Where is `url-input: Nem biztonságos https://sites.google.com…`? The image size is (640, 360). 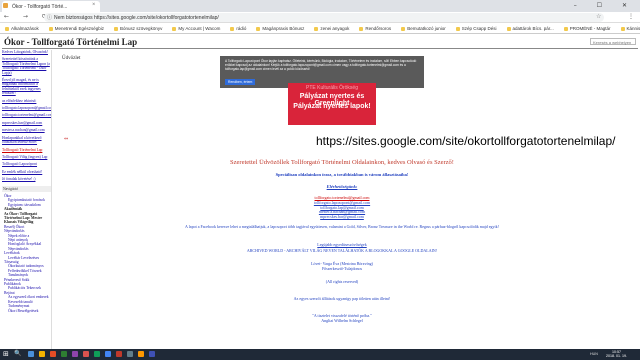
url-input: Nem biztonságos https://sites.google.com… is located at coordinates (324, 17).